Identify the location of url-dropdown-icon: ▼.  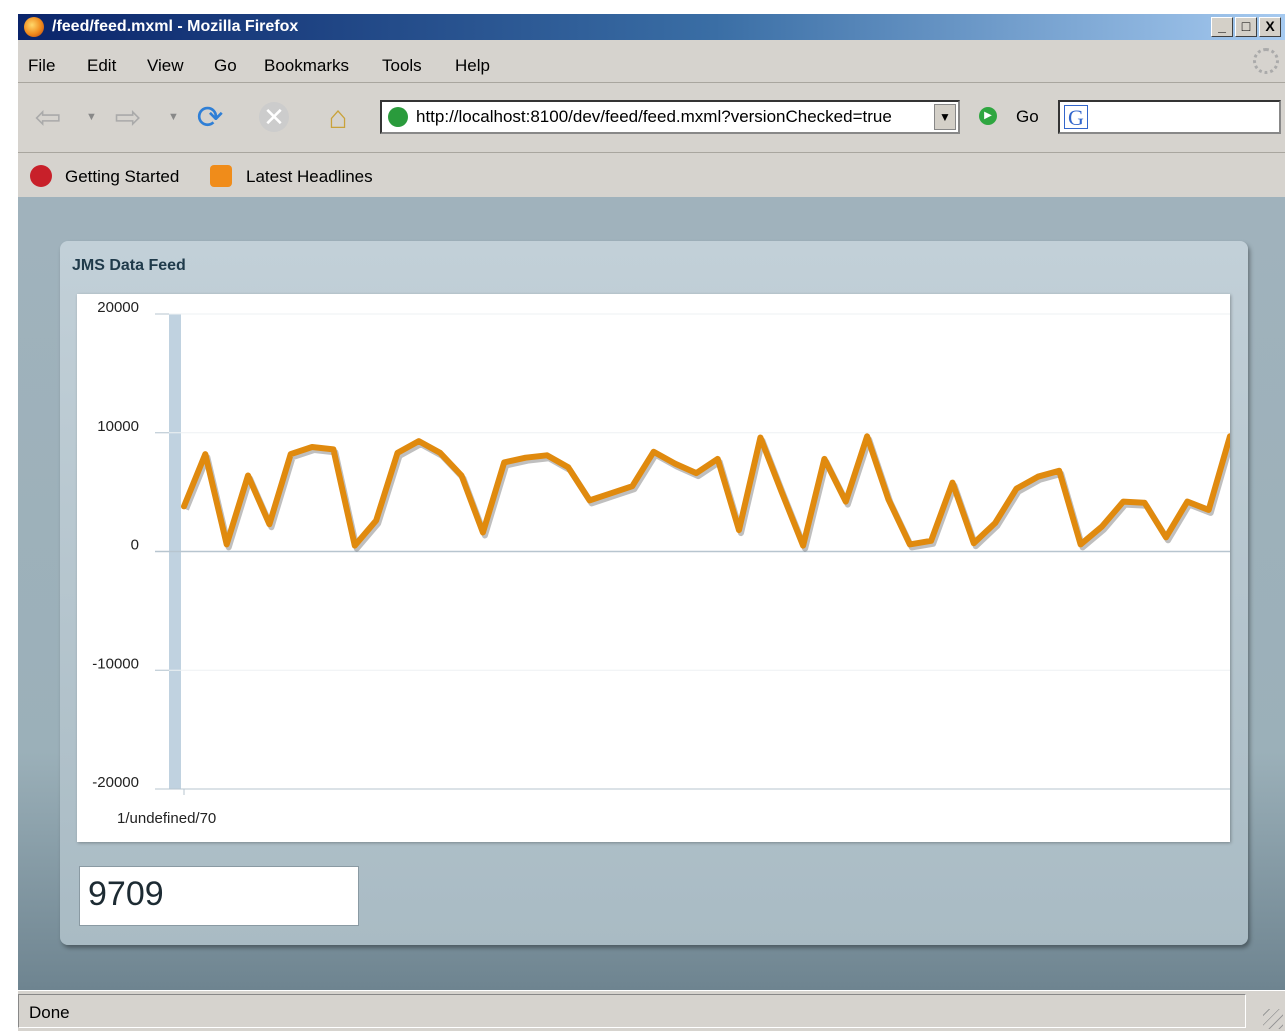
(945, 117).